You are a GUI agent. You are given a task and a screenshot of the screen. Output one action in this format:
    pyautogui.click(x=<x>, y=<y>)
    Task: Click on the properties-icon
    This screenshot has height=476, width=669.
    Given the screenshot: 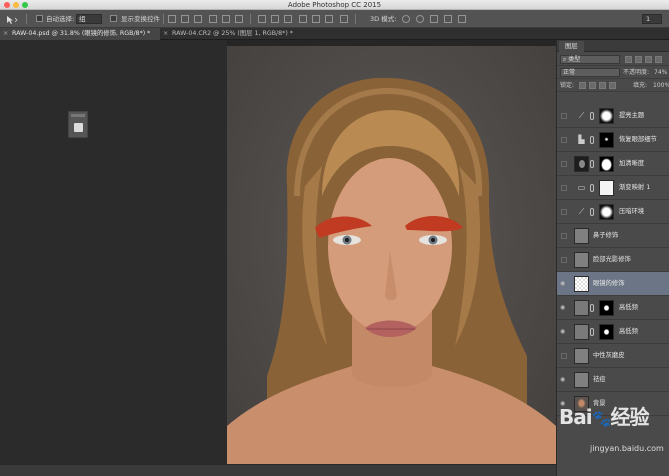 What is the action you would take?
    pyautogui.click(x=78, y=127)
    